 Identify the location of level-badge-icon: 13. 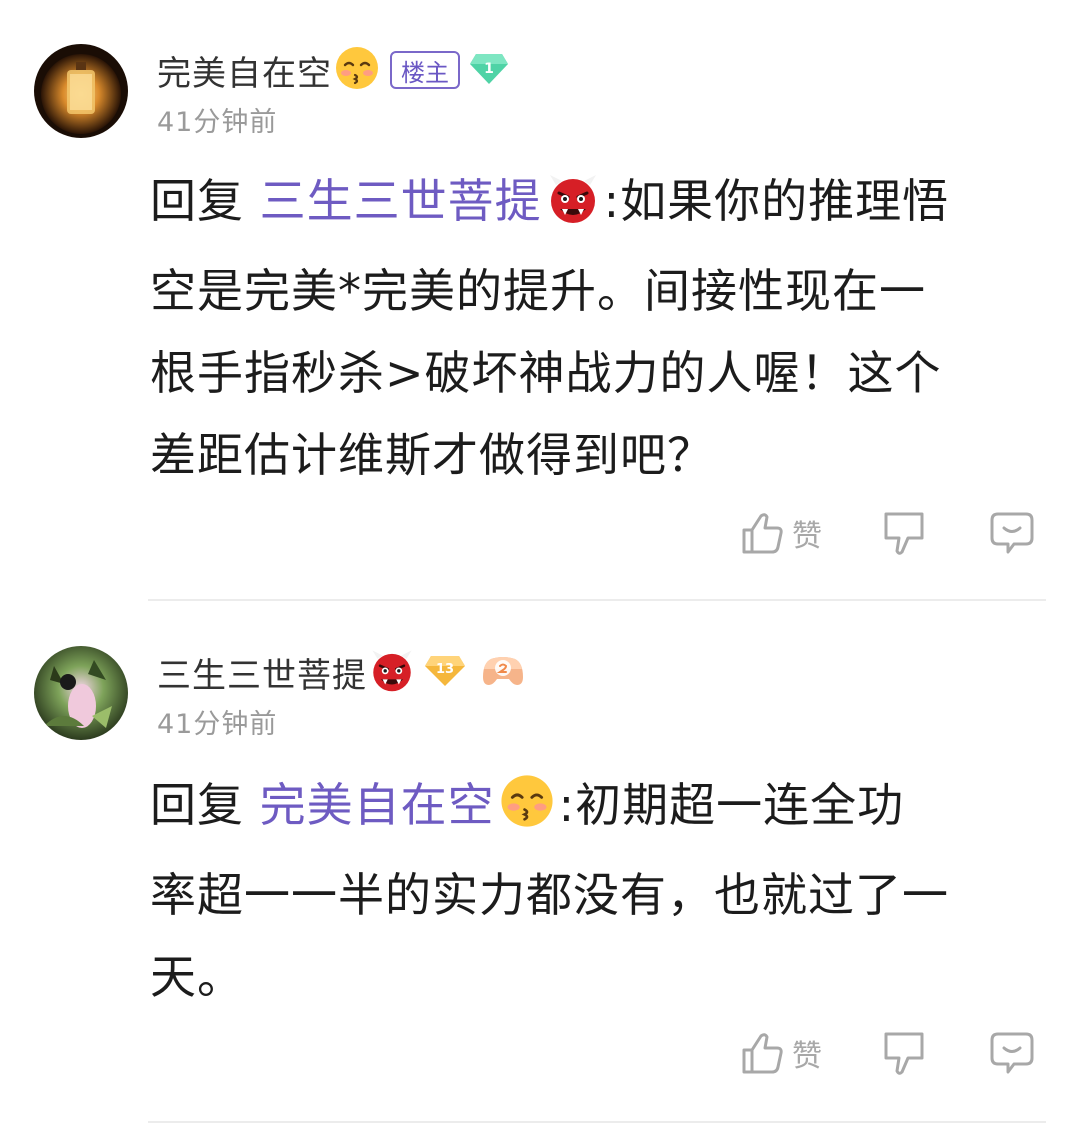
(445, 672).